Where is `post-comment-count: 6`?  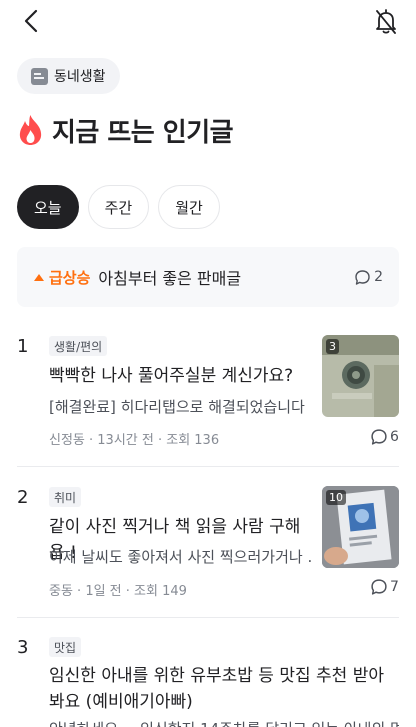 post-comment-count: 6 is located at coordinates (384, 437).